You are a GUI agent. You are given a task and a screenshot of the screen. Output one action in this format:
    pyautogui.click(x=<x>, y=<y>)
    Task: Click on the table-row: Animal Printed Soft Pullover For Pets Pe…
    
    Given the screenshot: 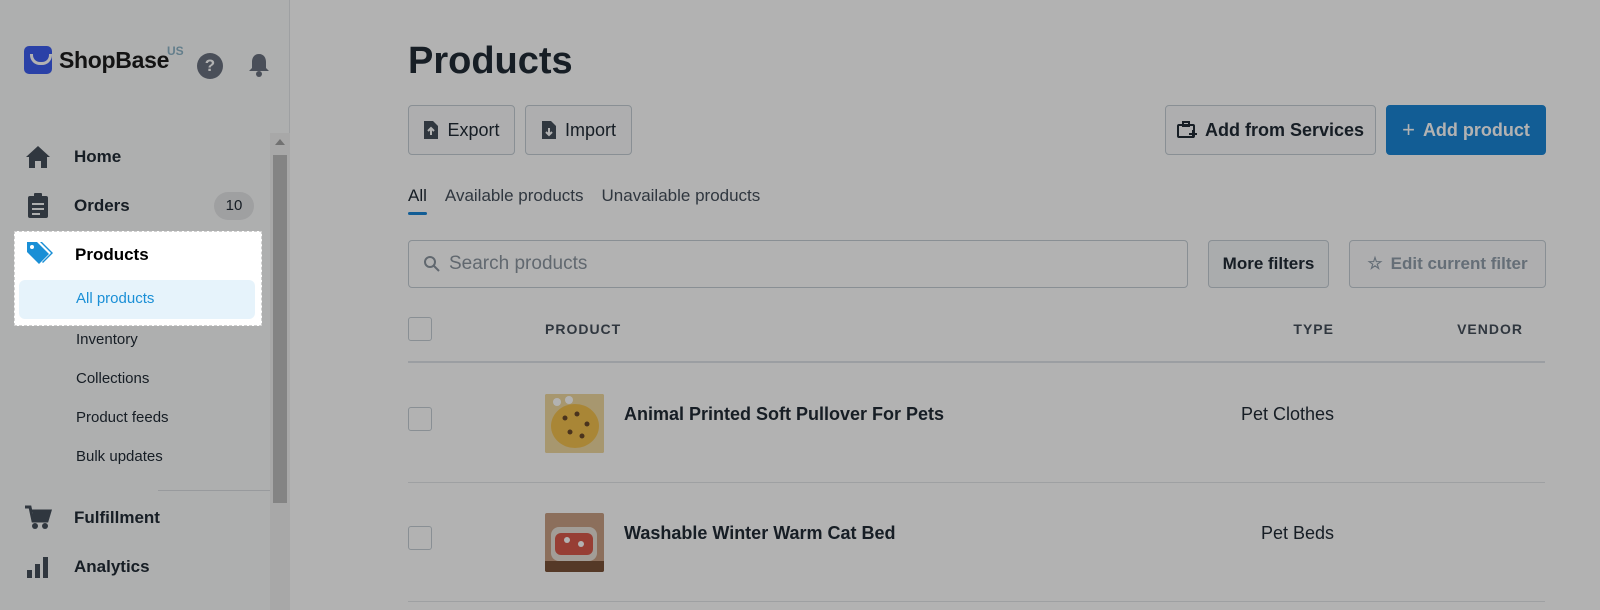 What is the action you would take?
    pyautogui.click(x=976, y=423)
    